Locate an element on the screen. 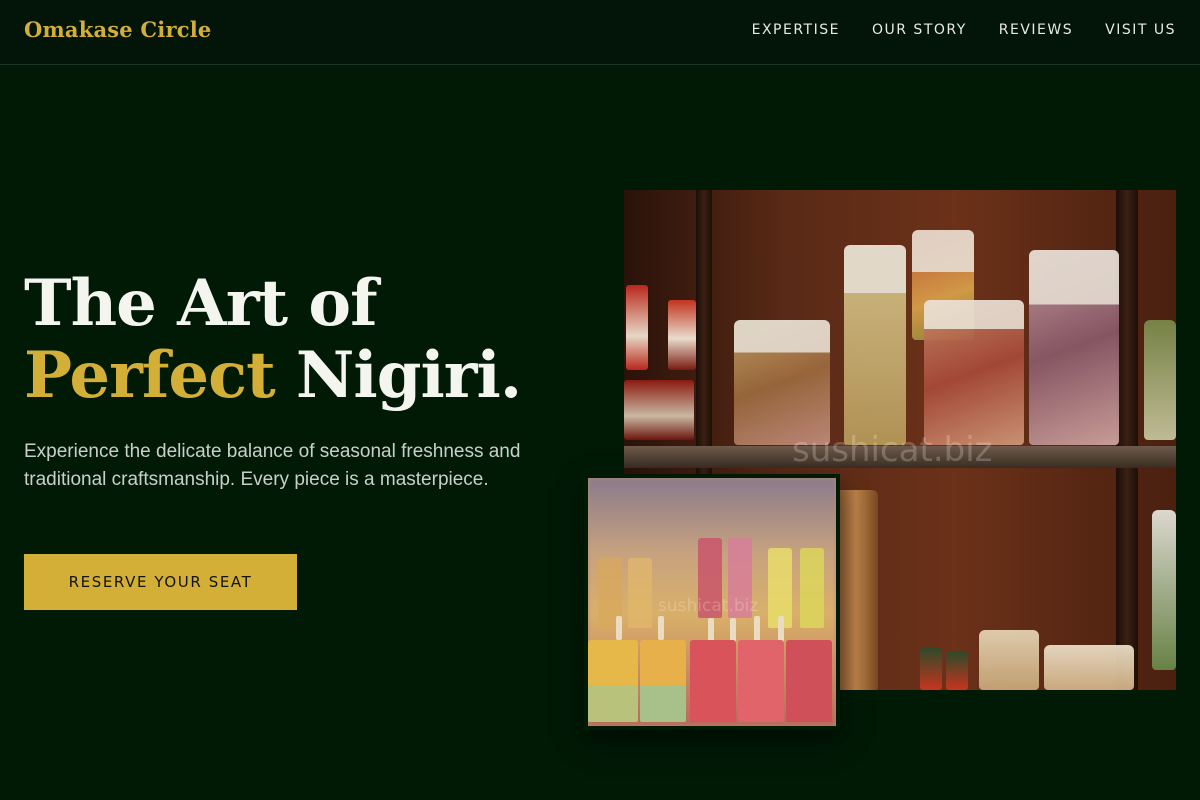 The image size is (1200, 800). popsicle-photo: sushicat.biz is located at coordinates (712, 602).